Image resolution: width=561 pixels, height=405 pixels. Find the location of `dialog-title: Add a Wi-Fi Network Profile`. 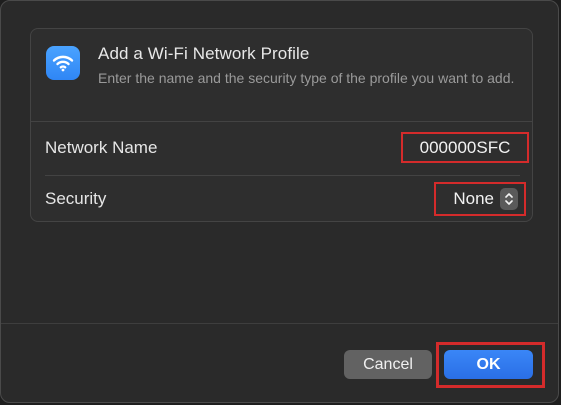

dialog-title: Add a Wi-Fi Network Profile is located at coordinates (204, 53).